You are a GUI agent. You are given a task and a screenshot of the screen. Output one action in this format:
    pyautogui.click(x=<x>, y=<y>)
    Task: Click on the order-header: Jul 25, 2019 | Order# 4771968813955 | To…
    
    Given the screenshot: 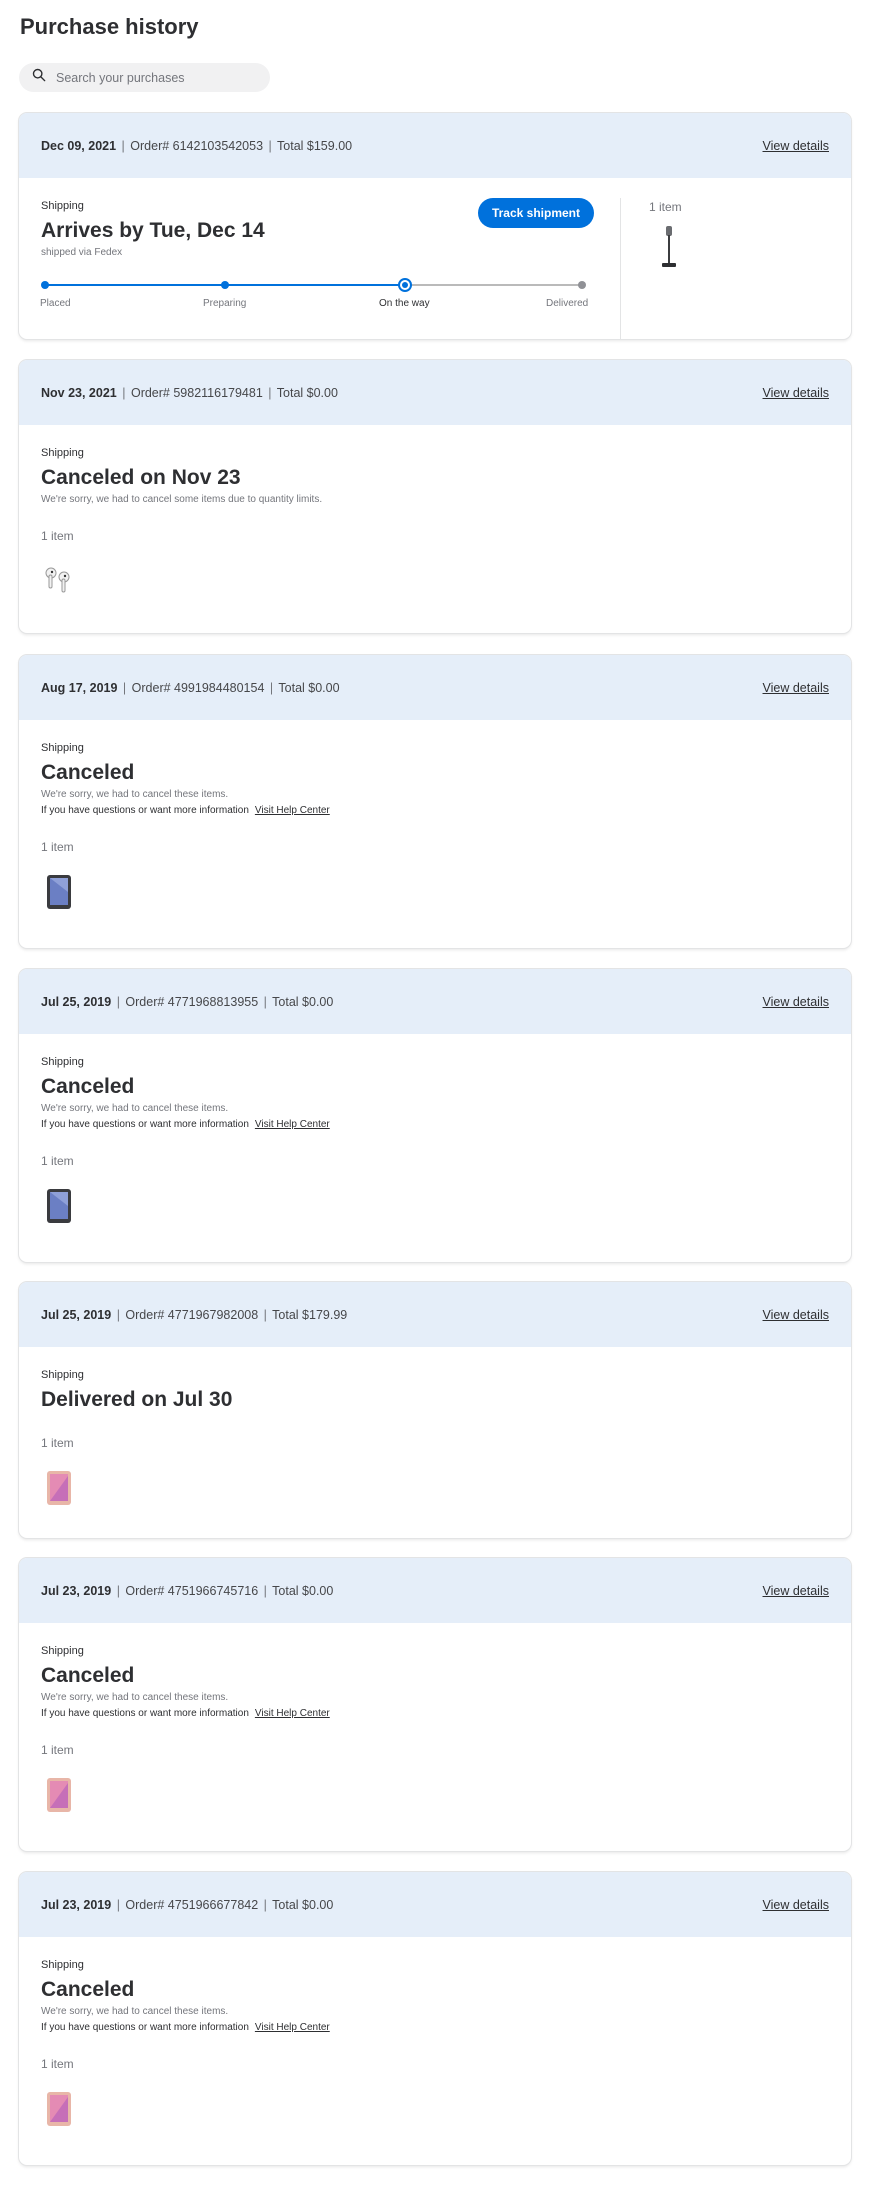 What is the action you would take?
    pyautogui.click(x=435, y=1001)
    